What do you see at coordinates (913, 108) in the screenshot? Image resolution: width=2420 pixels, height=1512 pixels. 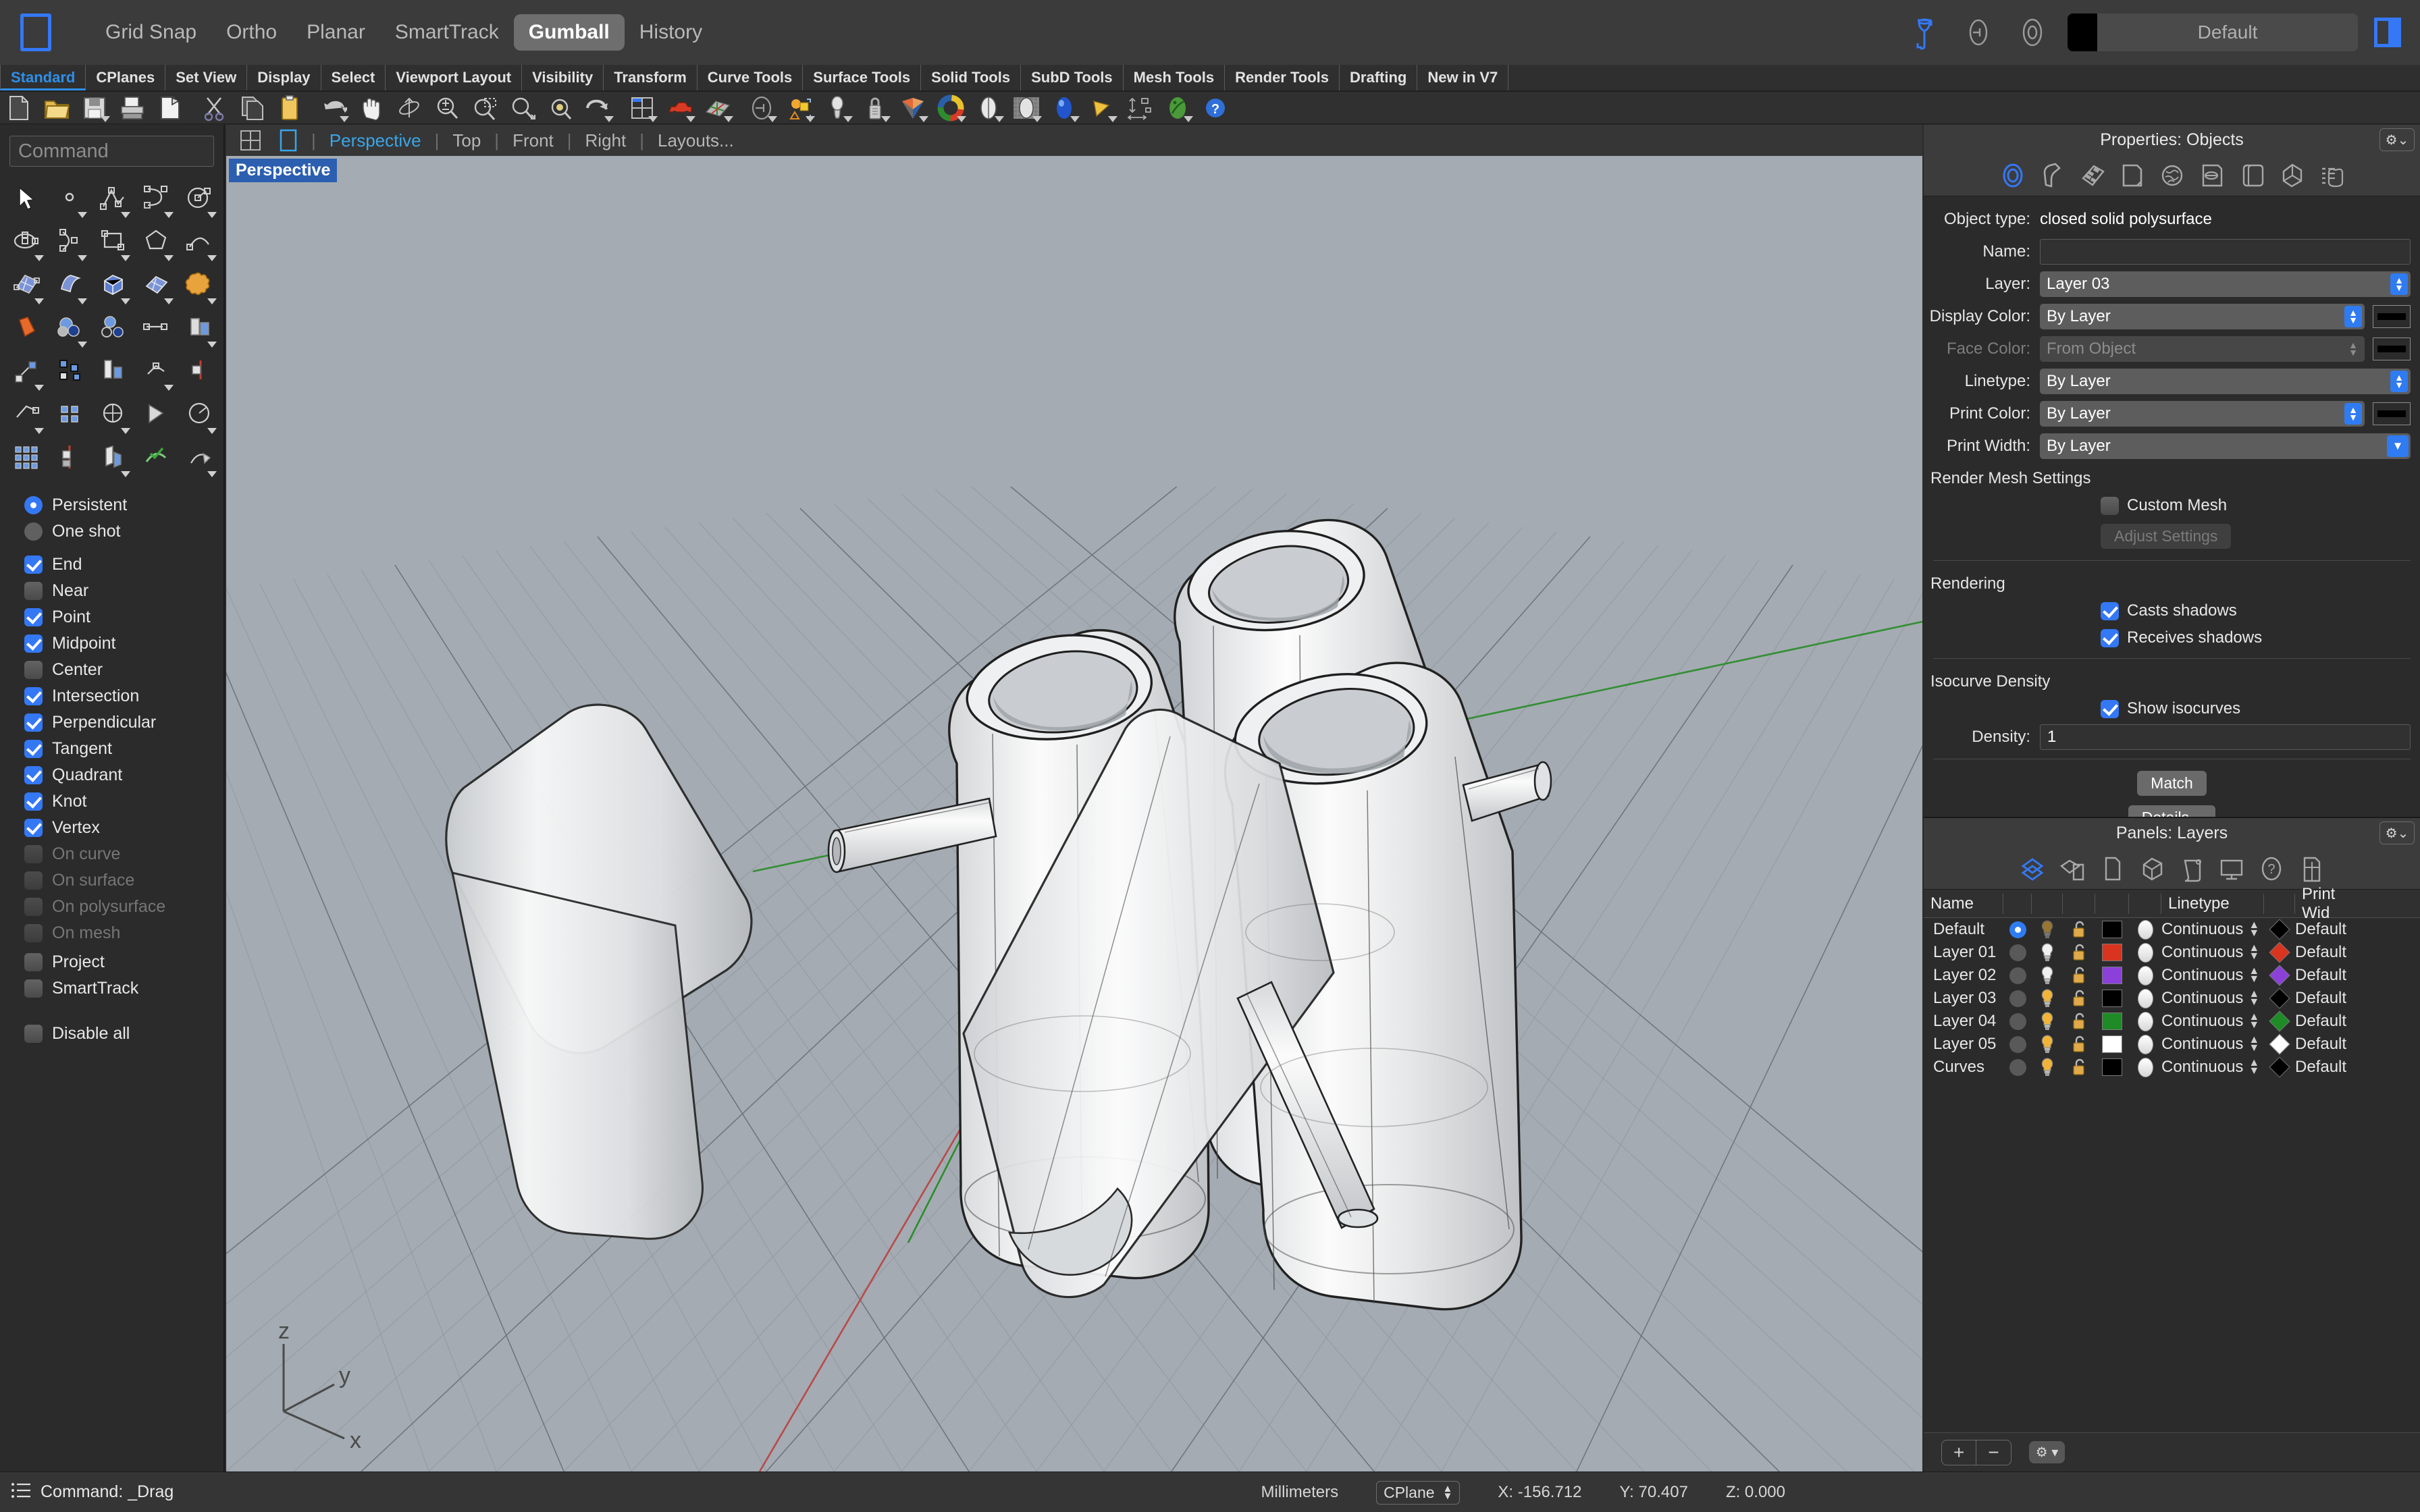 I see `render-preview-icon` at bounding box center [913, 108].